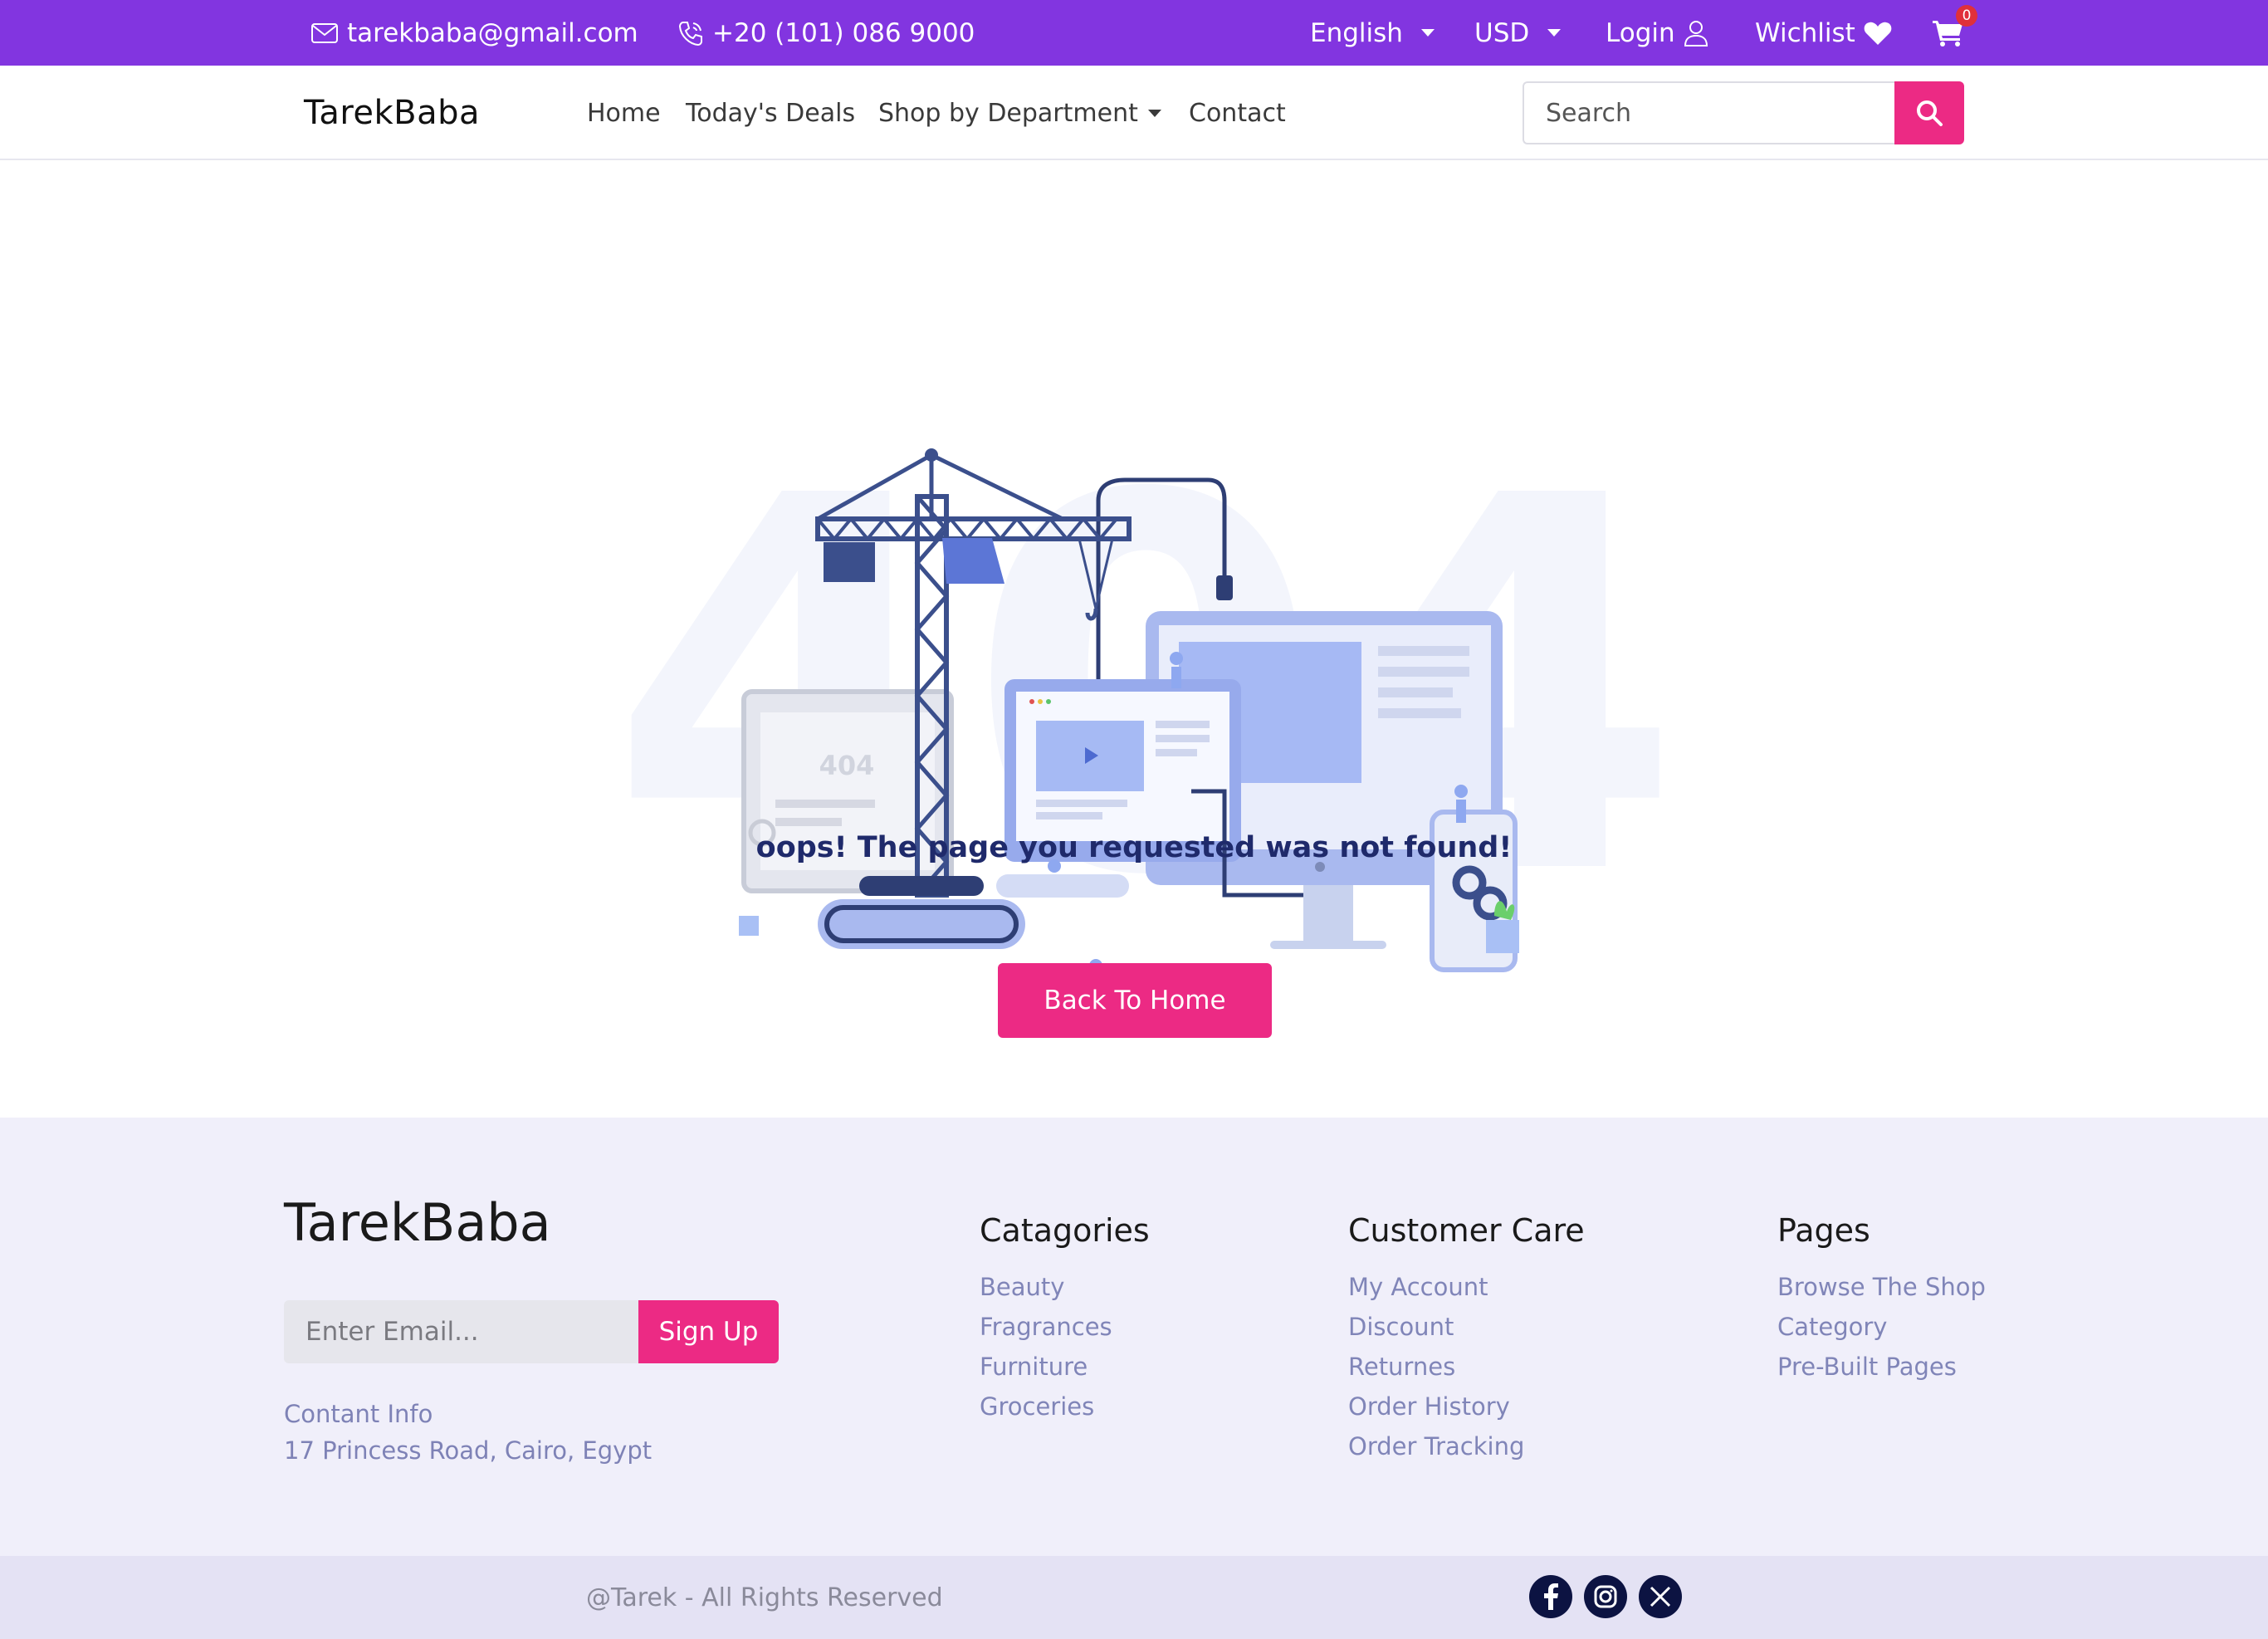 The height and width of the screenshot is (1639, 2268). I want to click on footer-link-order-history: Order History, so click(1466, 1406).